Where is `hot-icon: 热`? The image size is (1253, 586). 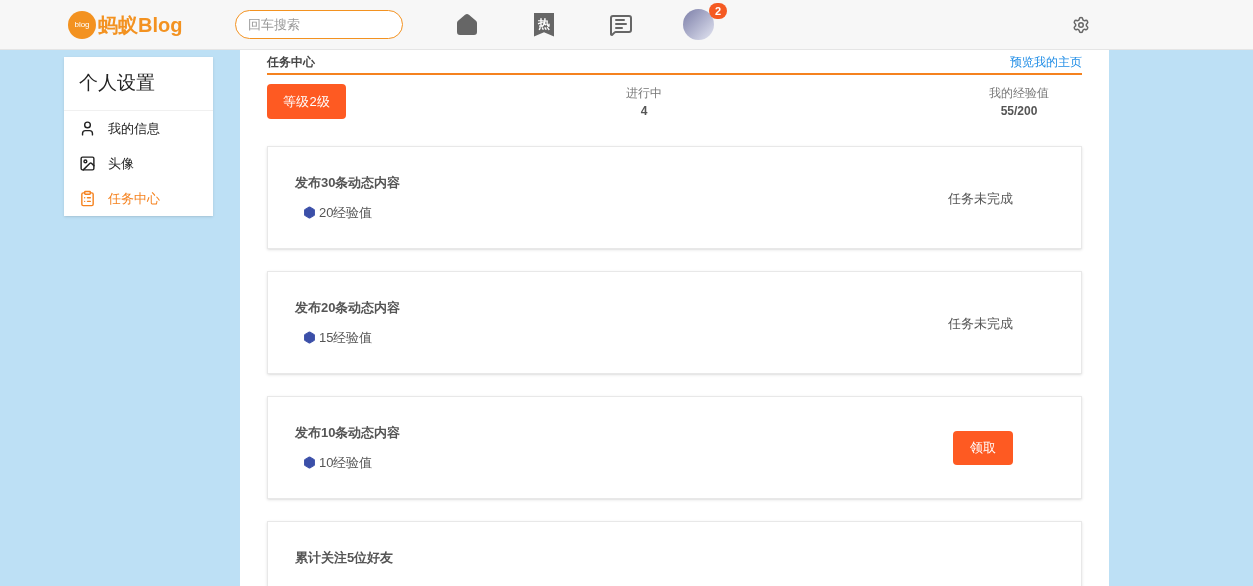
hot-icon: 热 is located at coordinates (544, 24).